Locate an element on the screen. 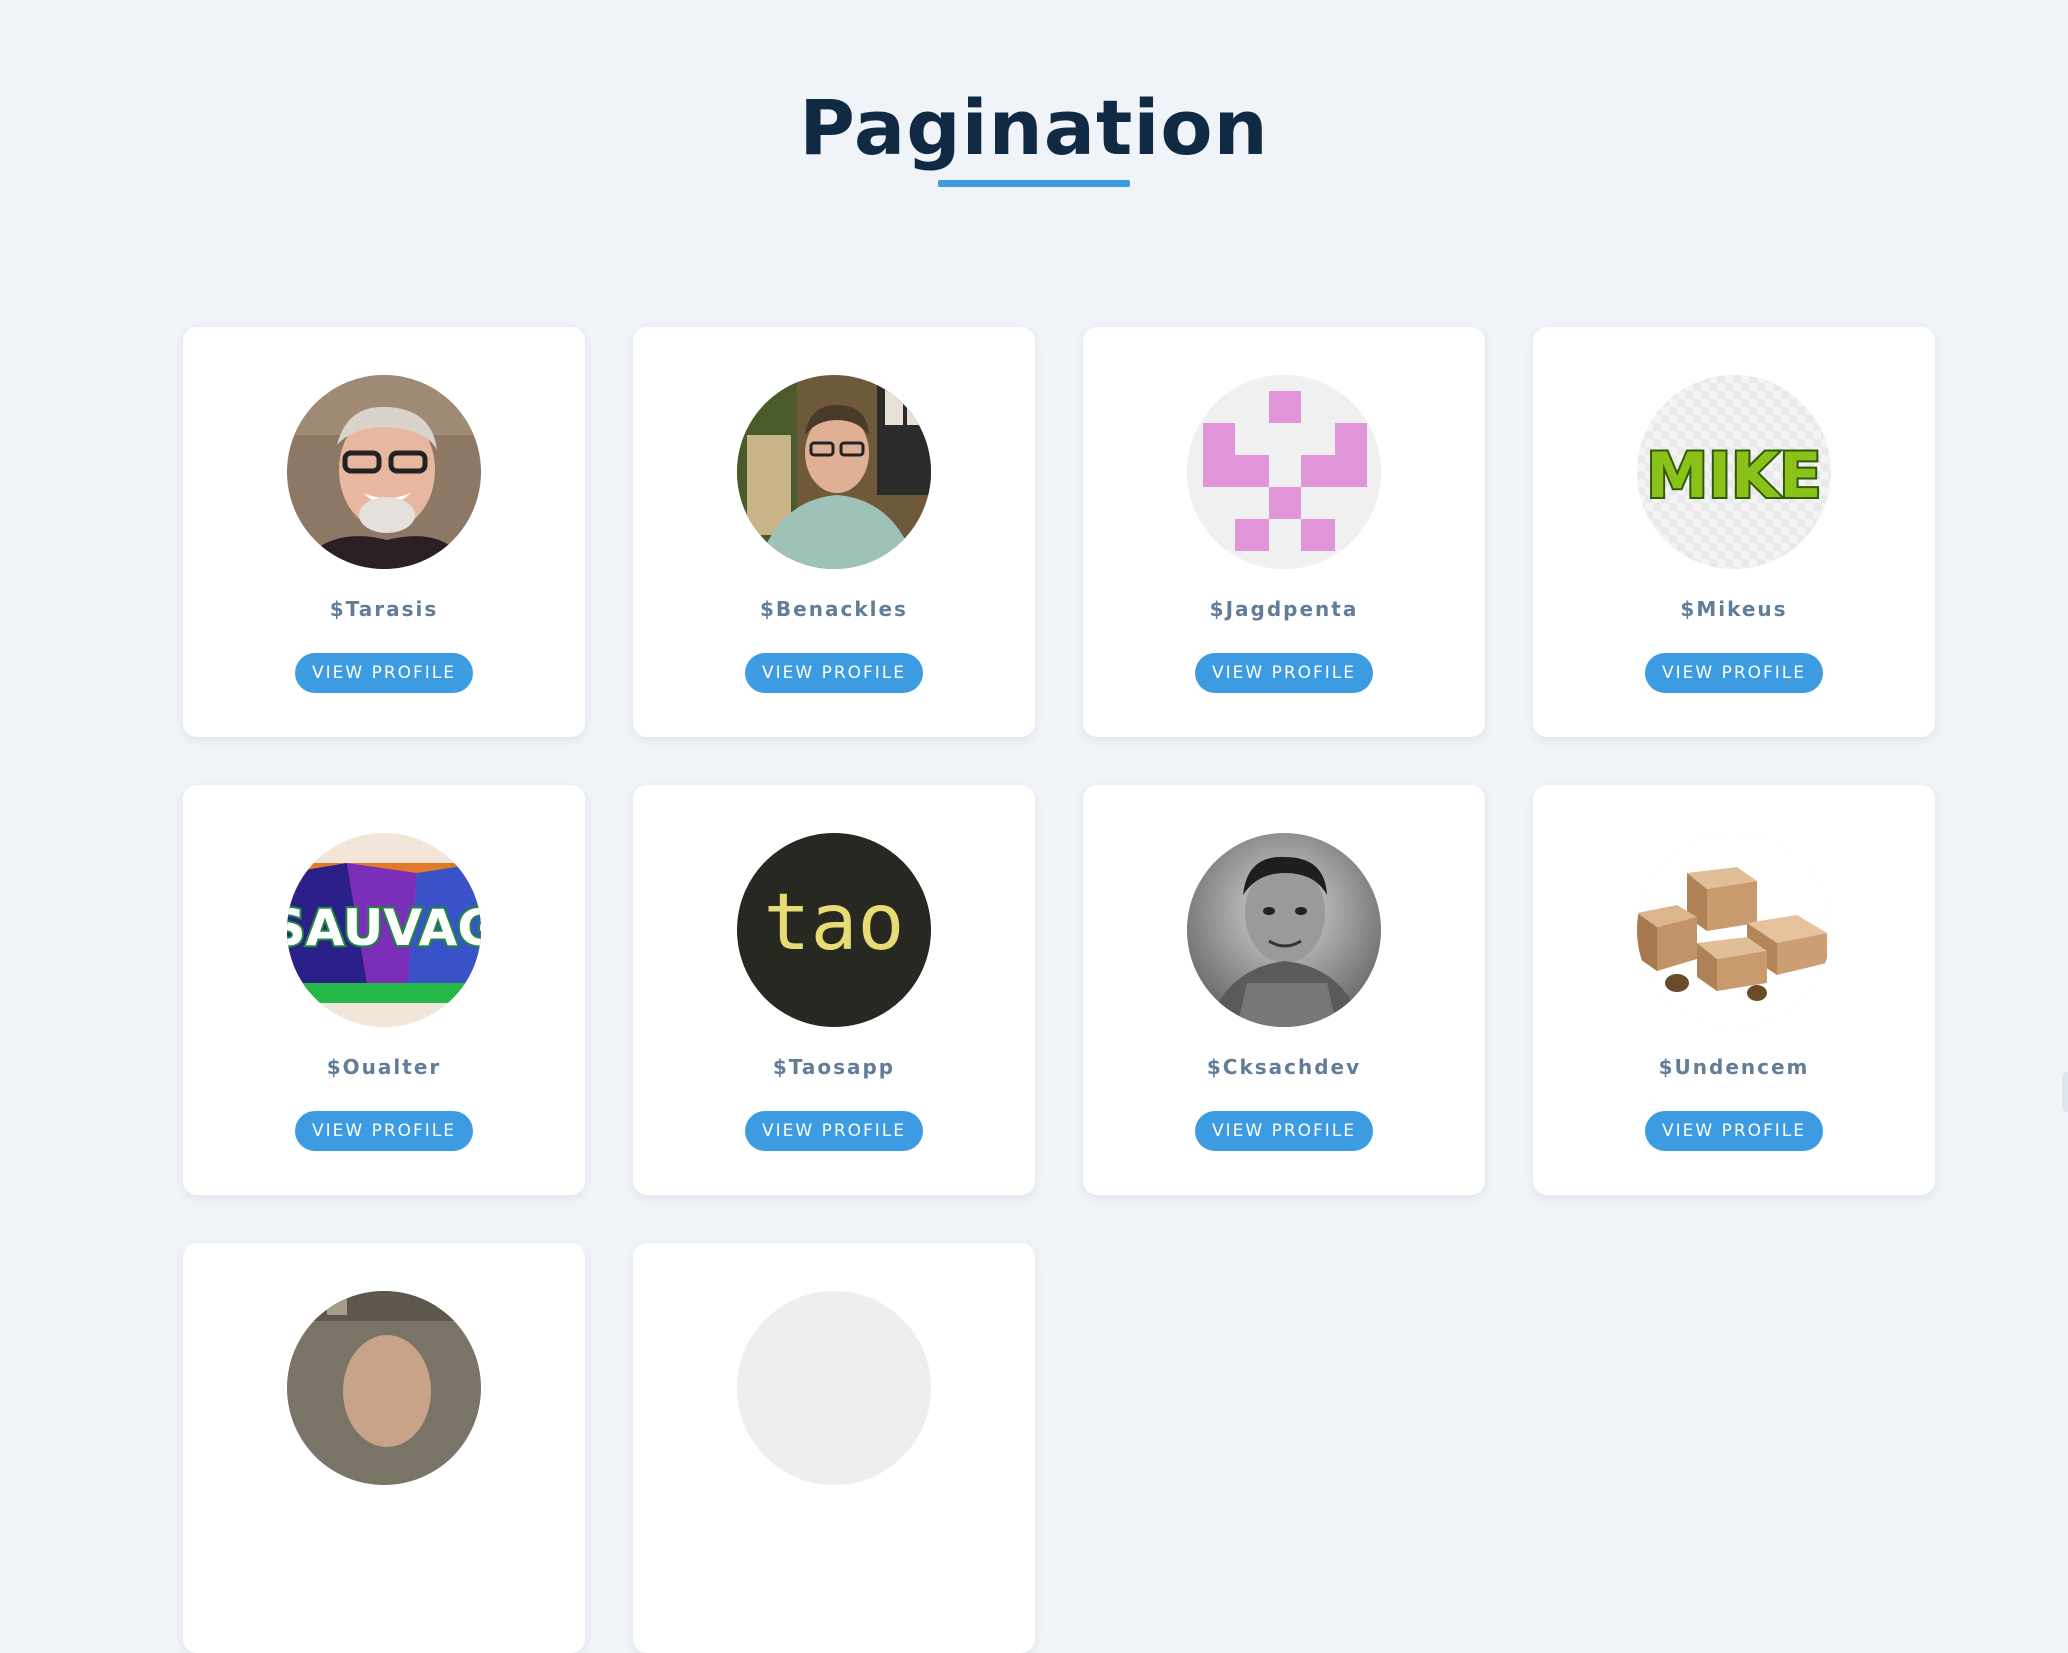 Image resolution: width=2068 pixels, height=1653 pixels. username: $Cksachdev is located at coordinates (1284, 1067).